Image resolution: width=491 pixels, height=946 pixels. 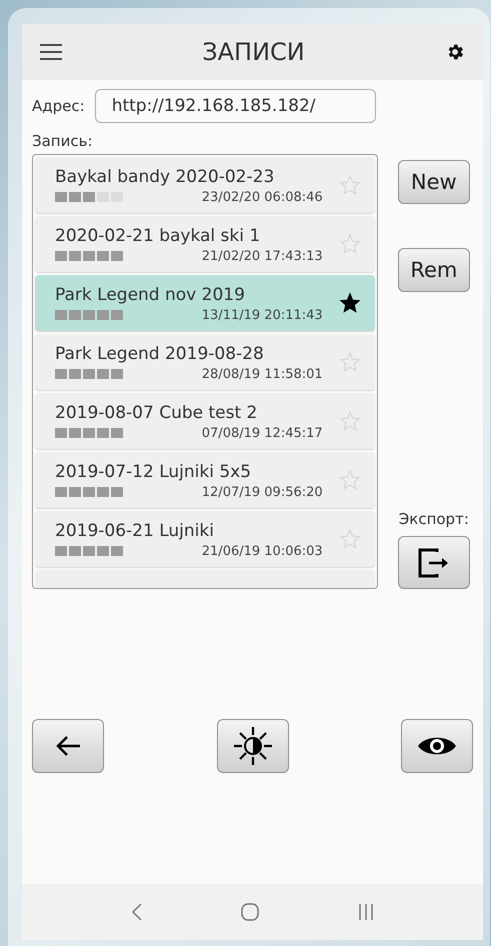 What do you see at coordinates (156, 413) in the screenshot?
I see `record-name: 2019-08-07 Cube test 2` at bounding box center [156, 413].